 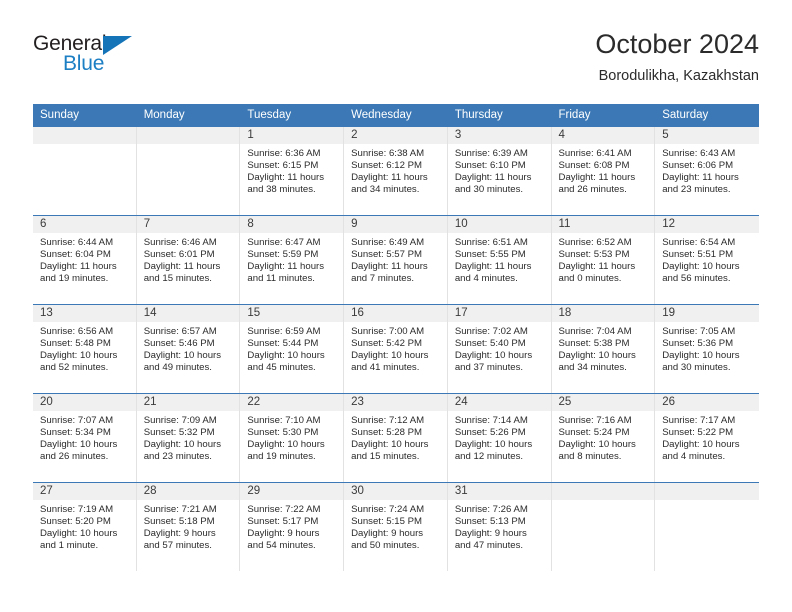 I want to click on day-number: 22, so click(x=292, y=402).